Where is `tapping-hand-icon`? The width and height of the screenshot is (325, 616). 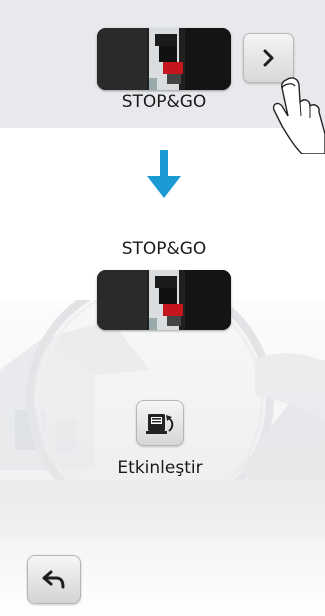
tapping-hand-icon is located at coordinates (298, 115).